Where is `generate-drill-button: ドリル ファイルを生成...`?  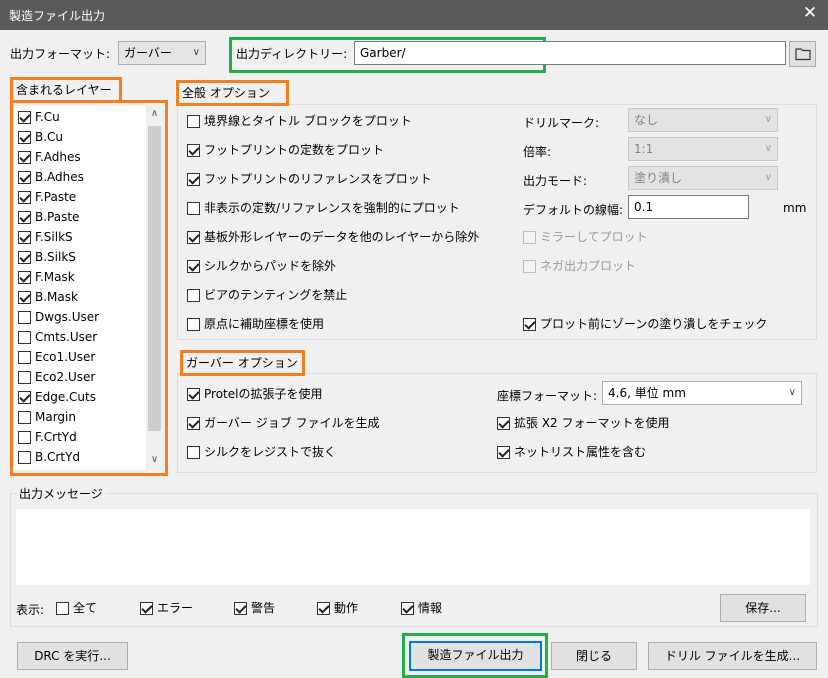 generate-drill-button: ドリル ファイルを生成... is located at coordinates (732, 656).